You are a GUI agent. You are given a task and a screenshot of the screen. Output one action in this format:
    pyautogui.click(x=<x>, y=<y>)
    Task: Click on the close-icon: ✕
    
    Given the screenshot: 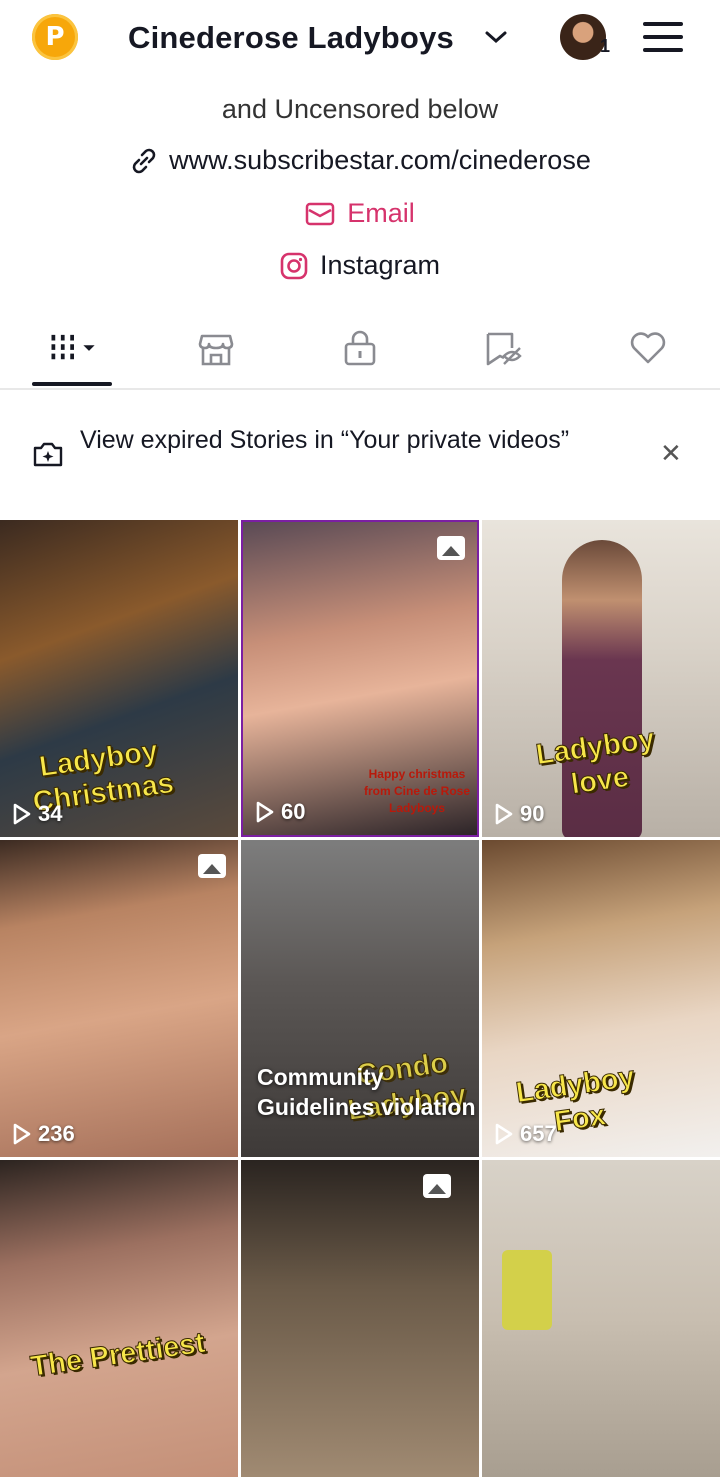 What is the action you would take?
    pyautogui.click(x=671, y=453)
    